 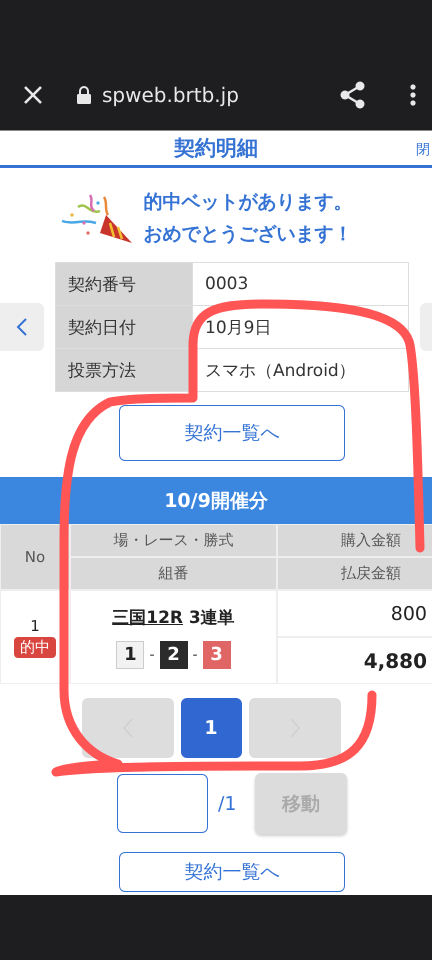 I want to click on lock-icon, so click(x=84, y=95).